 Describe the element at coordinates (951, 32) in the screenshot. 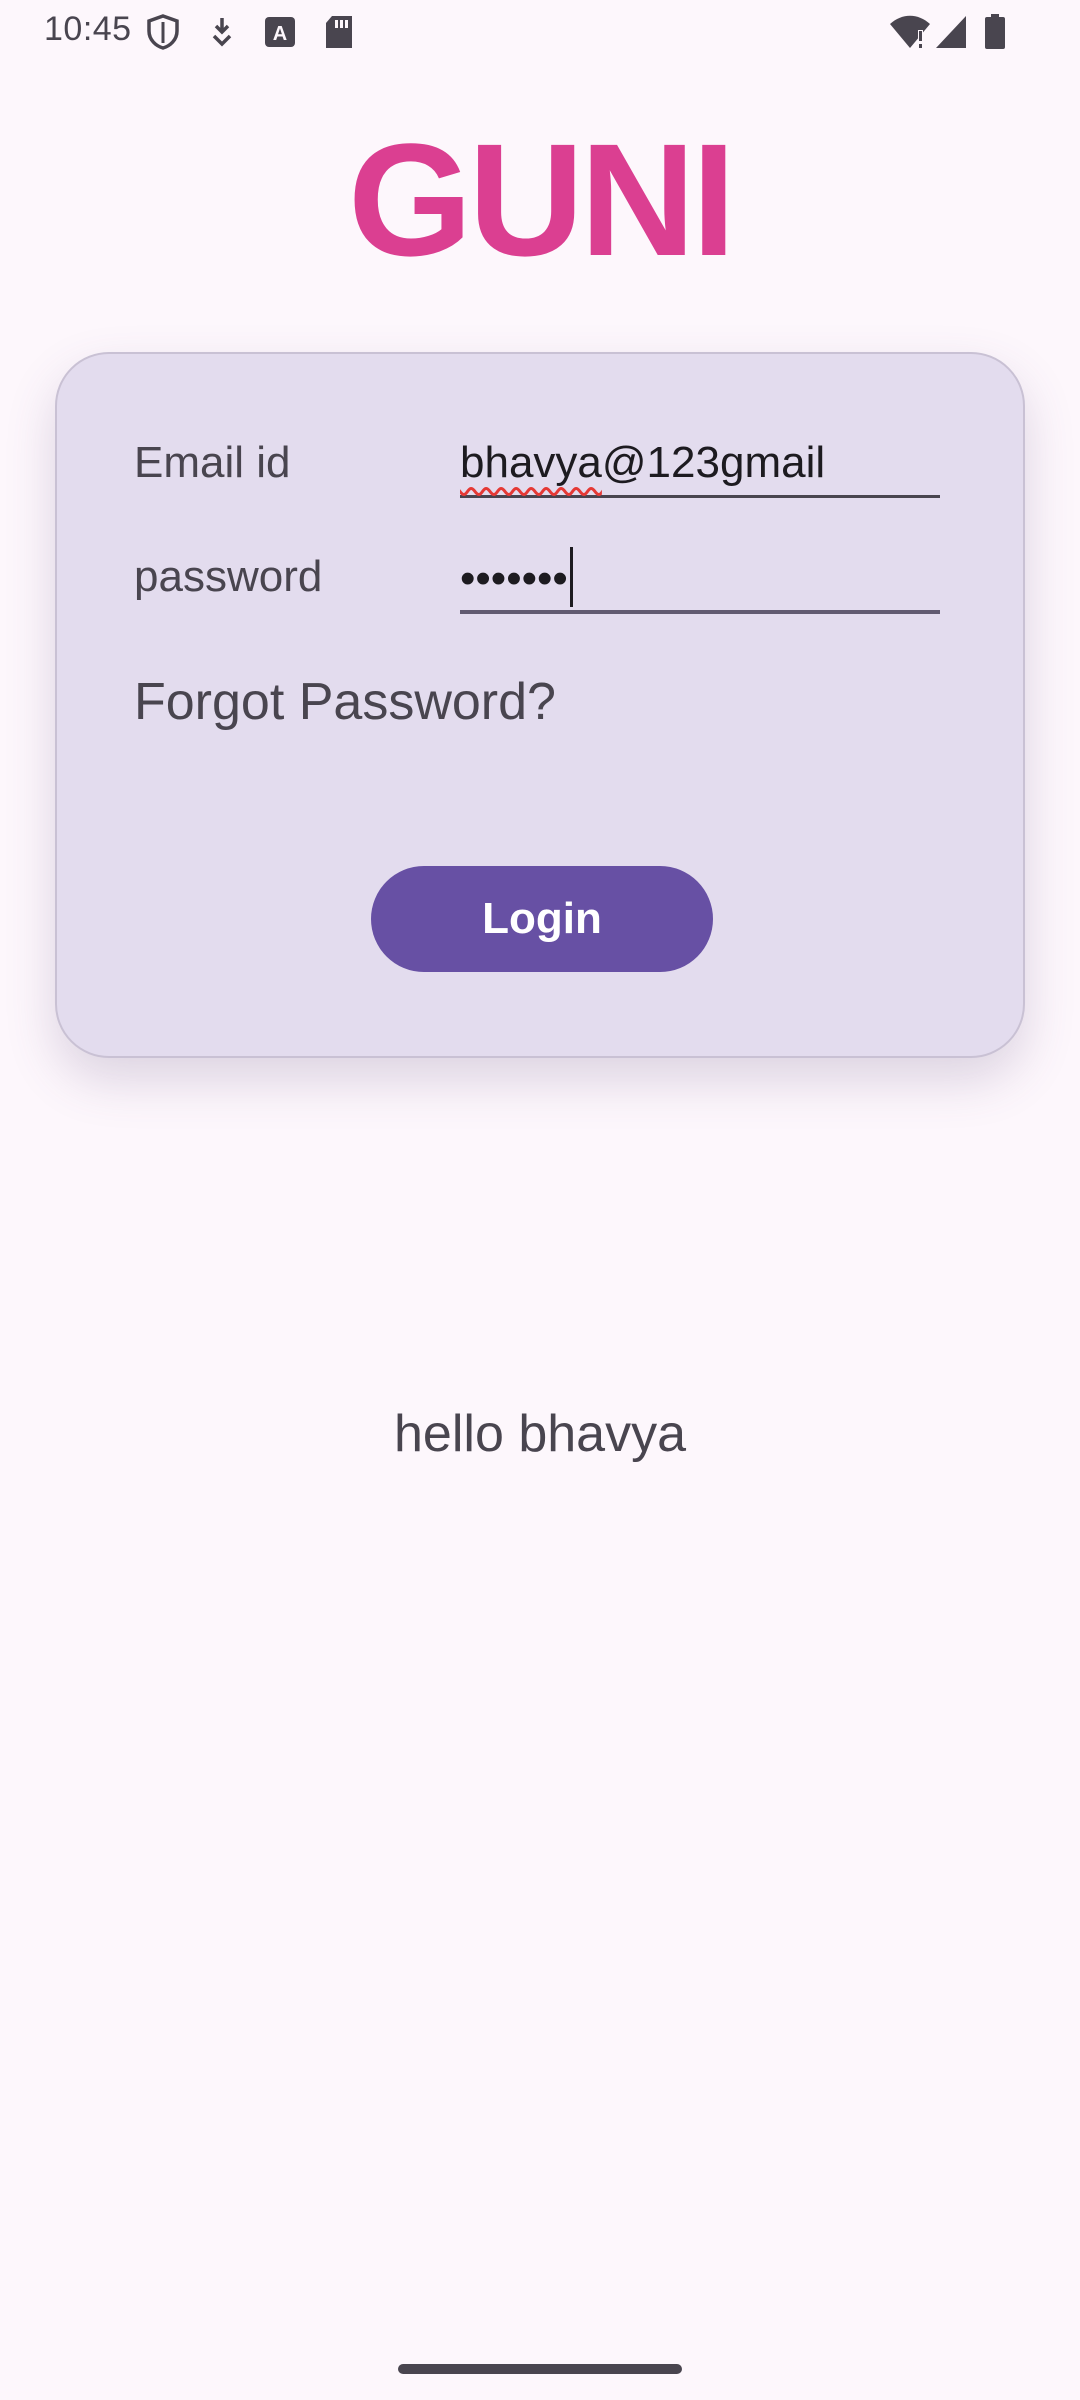

I see `cellular-signal-icon` at that location.